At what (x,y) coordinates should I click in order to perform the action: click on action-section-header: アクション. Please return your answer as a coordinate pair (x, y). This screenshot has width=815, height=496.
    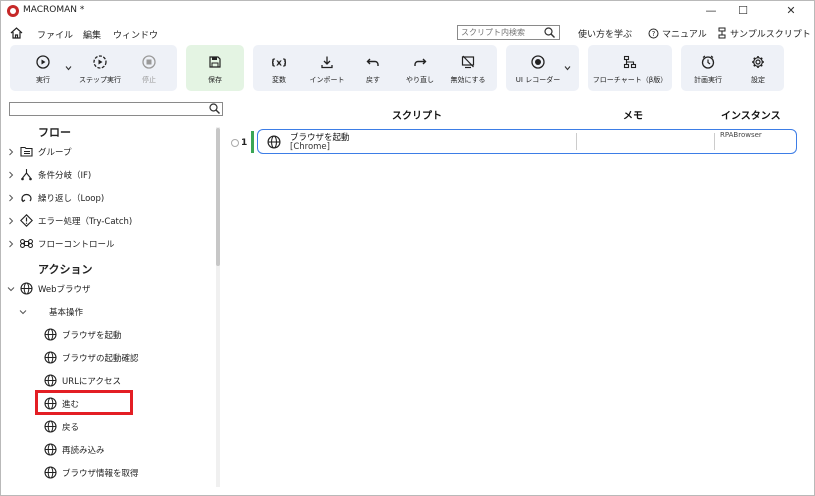
    Looking at the image, I should click on (65, 269).